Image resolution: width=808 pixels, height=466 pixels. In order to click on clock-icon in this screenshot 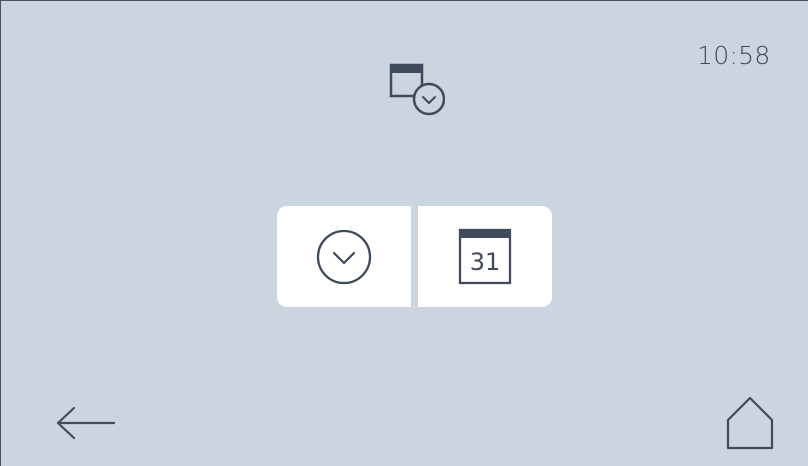, I will do `click(344, 256)`.